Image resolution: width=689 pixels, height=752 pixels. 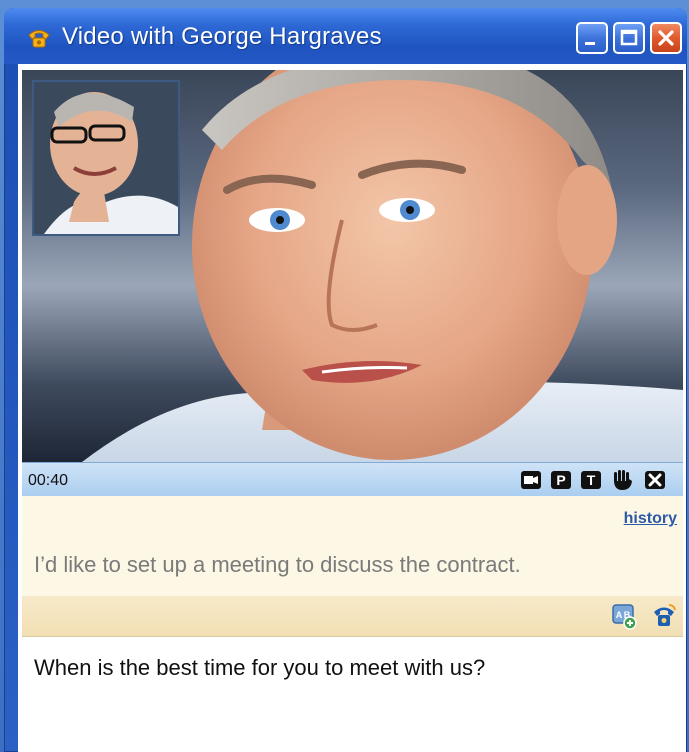 I want to click on close-button, so click(x=666, y=38).